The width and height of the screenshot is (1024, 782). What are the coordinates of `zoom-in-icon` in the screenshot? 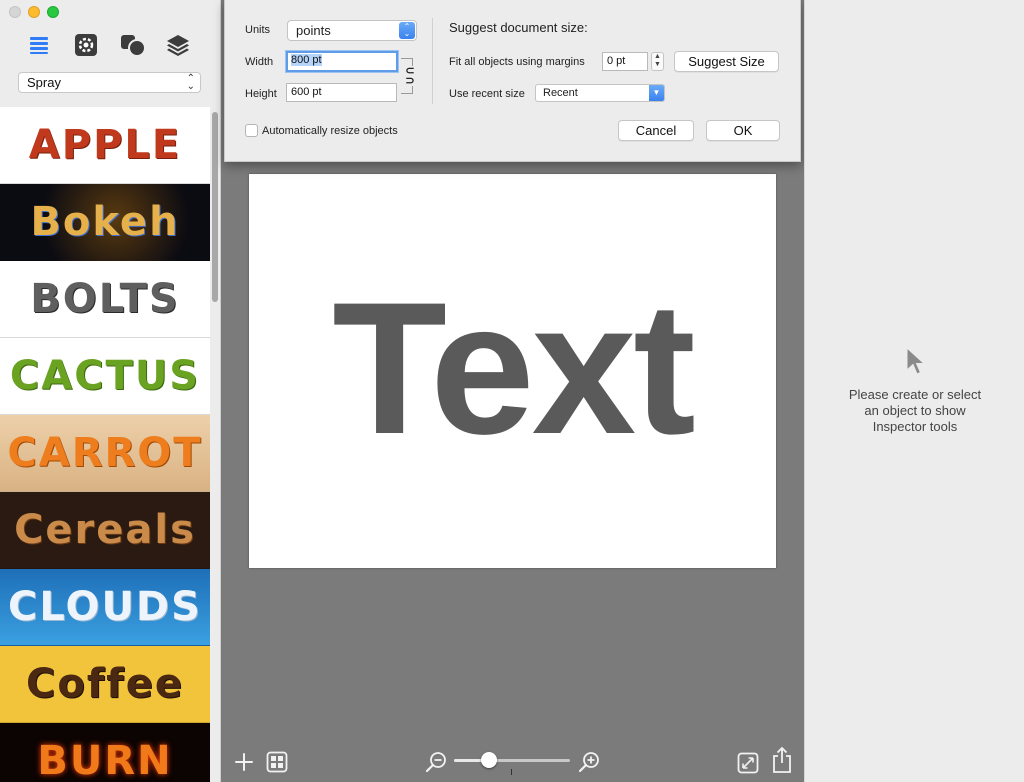 It's located at (589, 762).